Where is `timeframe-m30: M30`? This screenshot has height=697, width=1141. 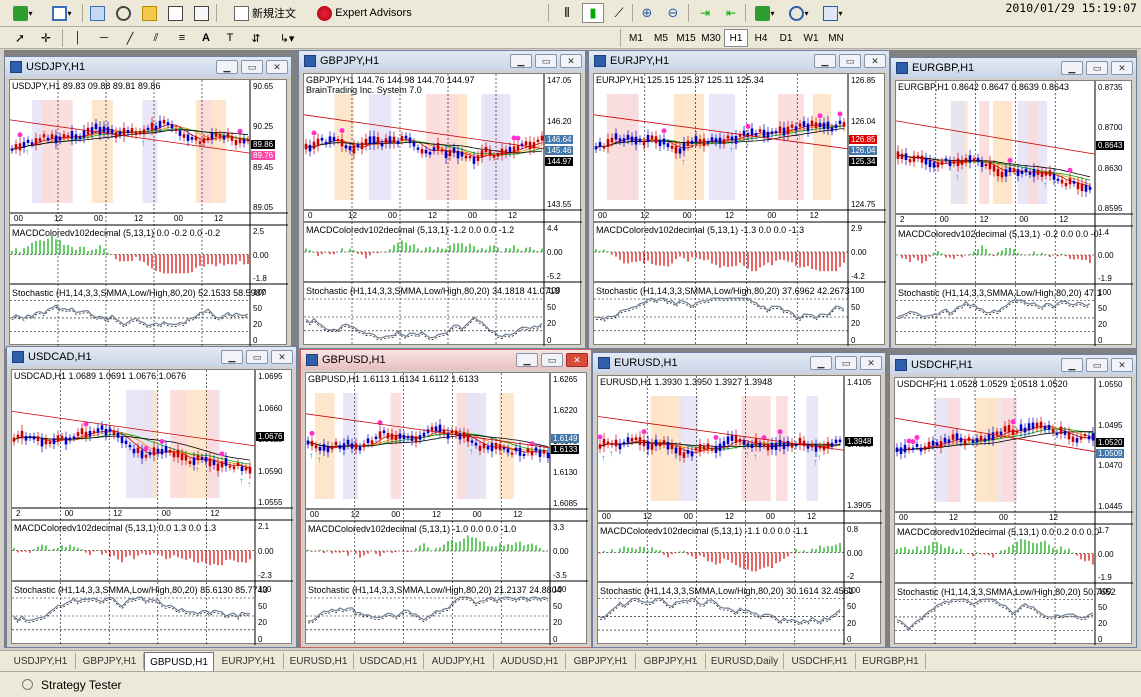 timeframe-m30: M30 is located at coordinates (711, 38).